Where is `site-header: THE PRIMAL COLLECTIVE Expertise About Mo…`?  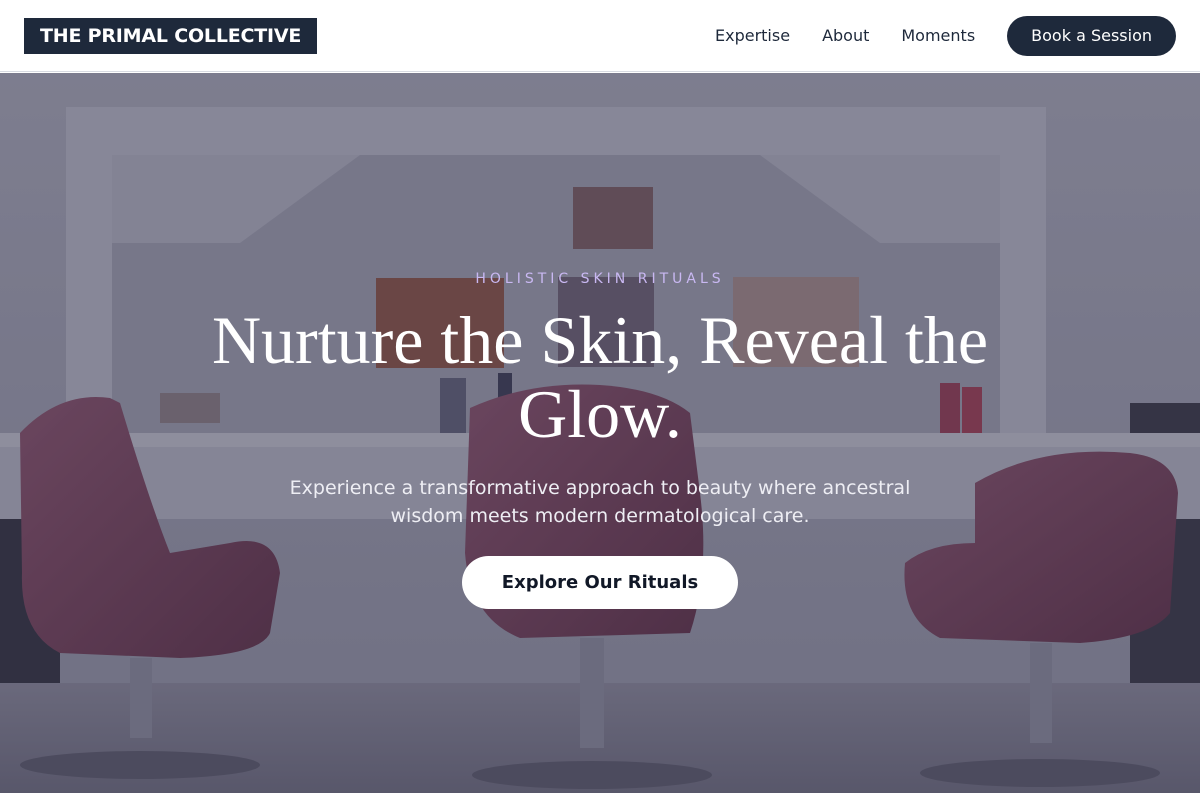 site-header: THE PRIMAL COLLECTIVE Expertise About Mo… is located at coordinates (600, 36).